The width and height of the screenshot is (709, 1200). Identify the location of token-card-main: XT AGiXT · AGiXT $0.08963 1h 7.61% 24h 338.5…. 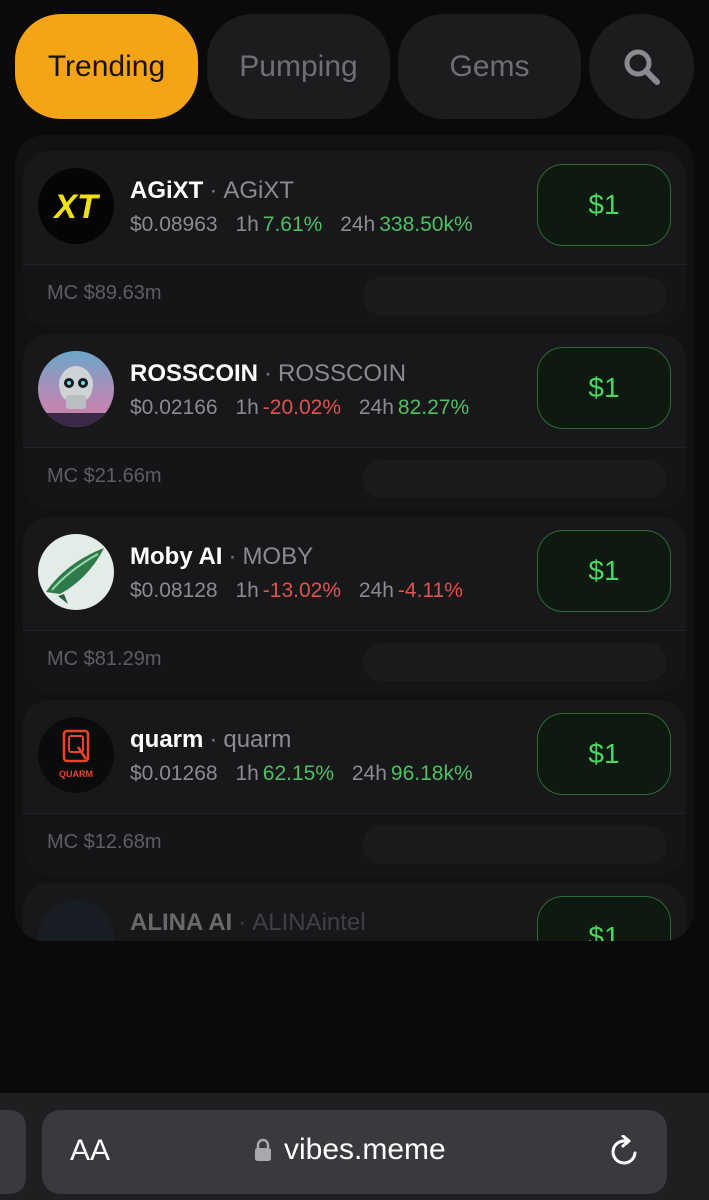
(354, 207).